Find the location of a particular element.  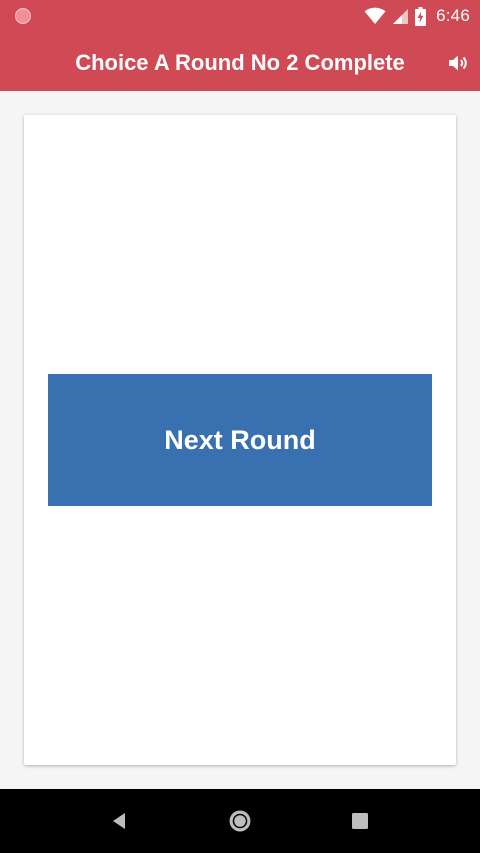

navigation-bar is located at coordinates (240, 821).